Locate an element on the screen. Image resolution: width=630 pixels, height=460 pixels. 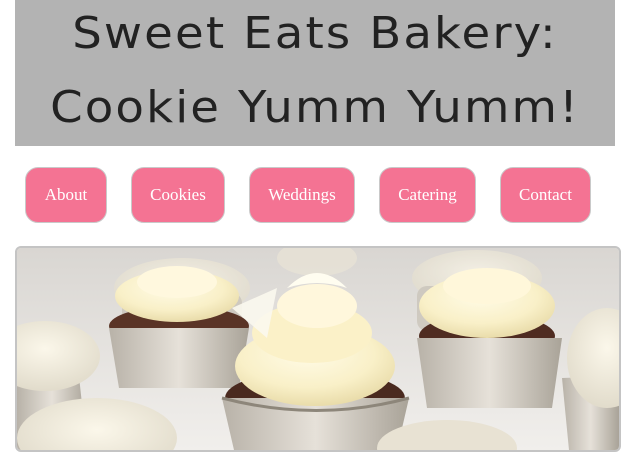
nav-cookies-button: Cookies is located at coordinates (178, 195).